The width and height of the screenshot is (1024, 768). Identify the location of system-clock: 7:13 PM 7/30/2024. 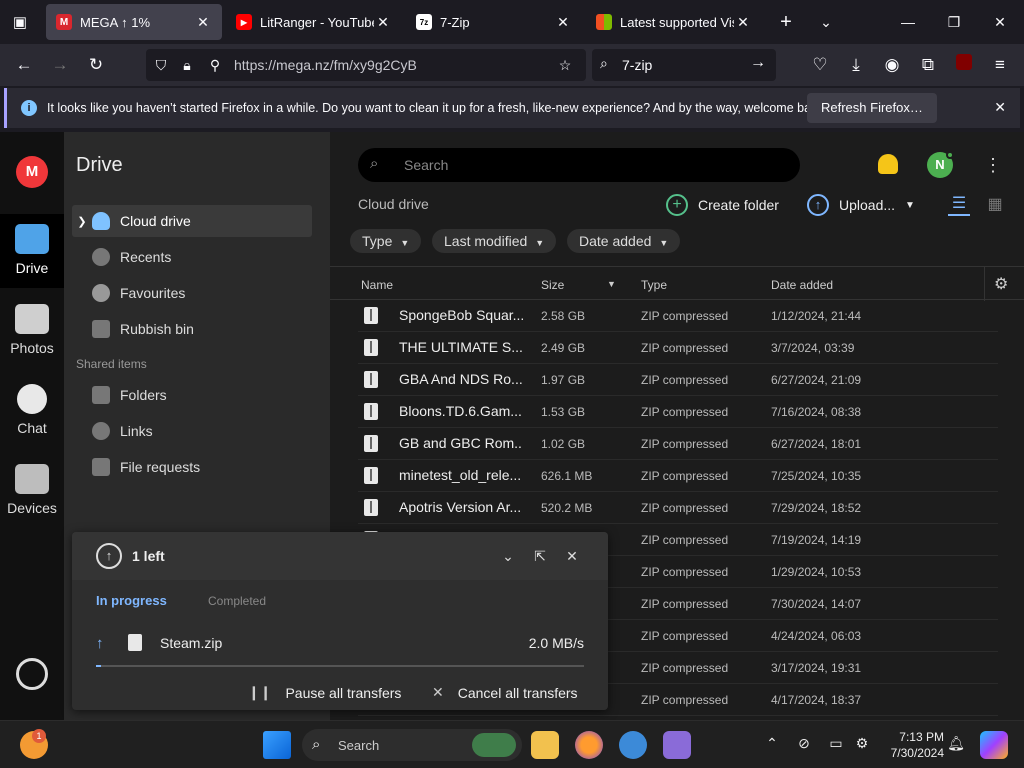
(912, 745).